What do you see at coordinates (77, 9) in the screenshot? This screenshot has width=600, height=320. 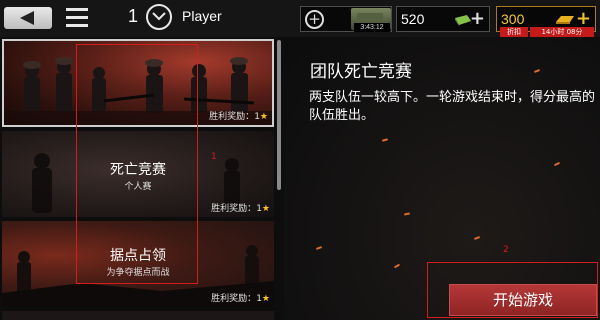 I see `menu-icon` at bounding box center [77, 9].